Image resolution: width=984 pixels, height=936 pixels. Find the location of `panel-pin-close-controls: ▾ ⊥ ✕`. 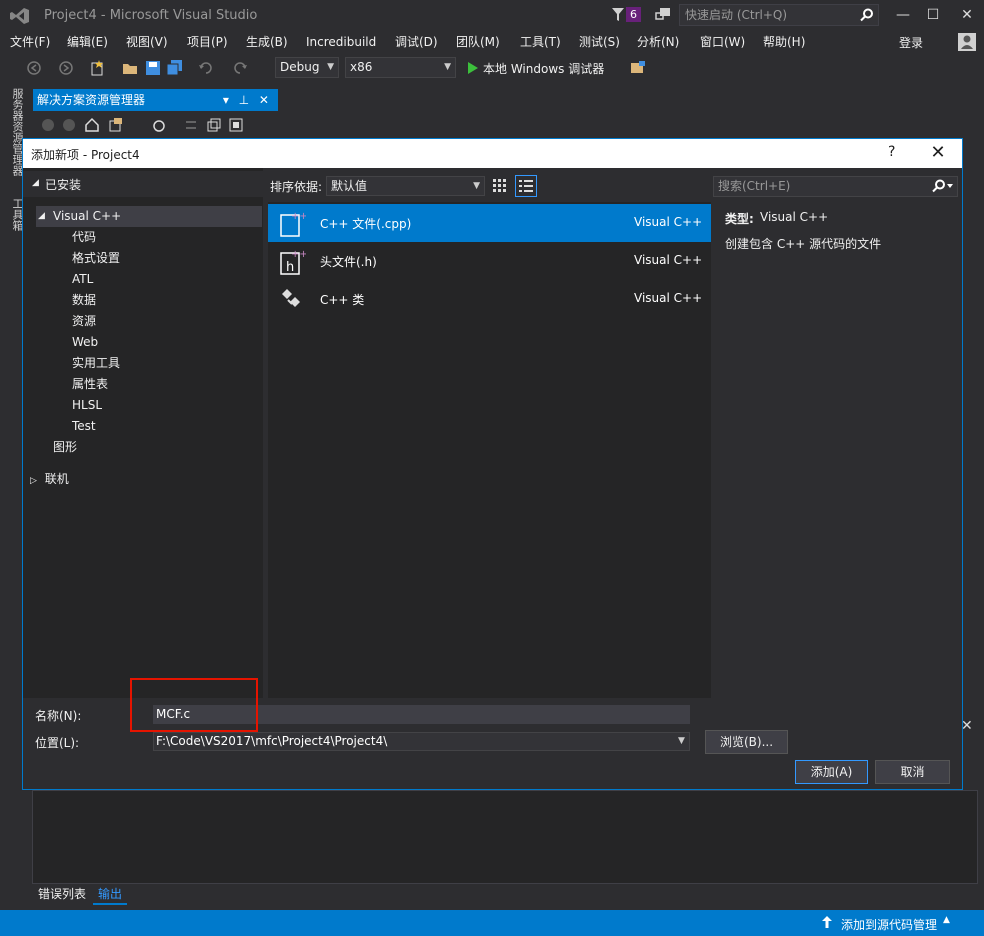

panel-pin-close-controls: ▾ ⊥ ✕ is located at coordinates (247, 100).